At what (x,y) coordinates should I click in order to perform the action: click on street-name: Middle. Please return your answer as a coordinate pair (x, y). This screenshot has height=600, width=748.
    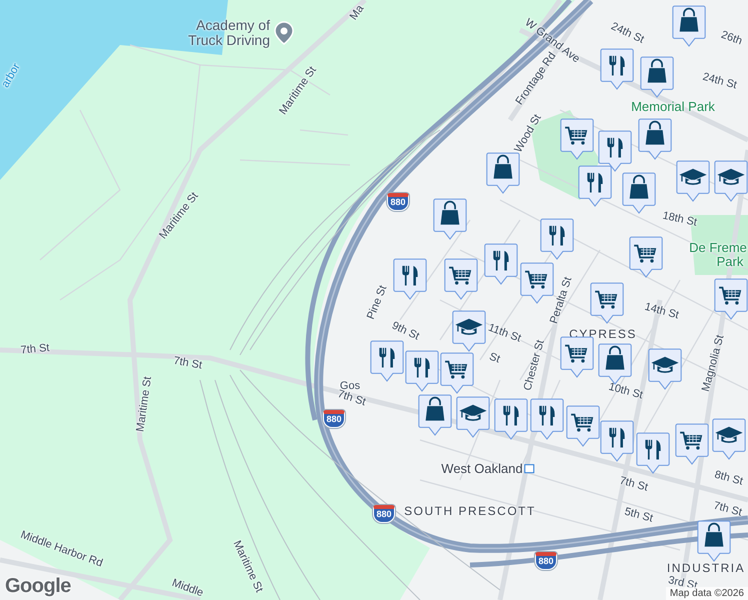
    Looking at the image, I should click on (187, 588).